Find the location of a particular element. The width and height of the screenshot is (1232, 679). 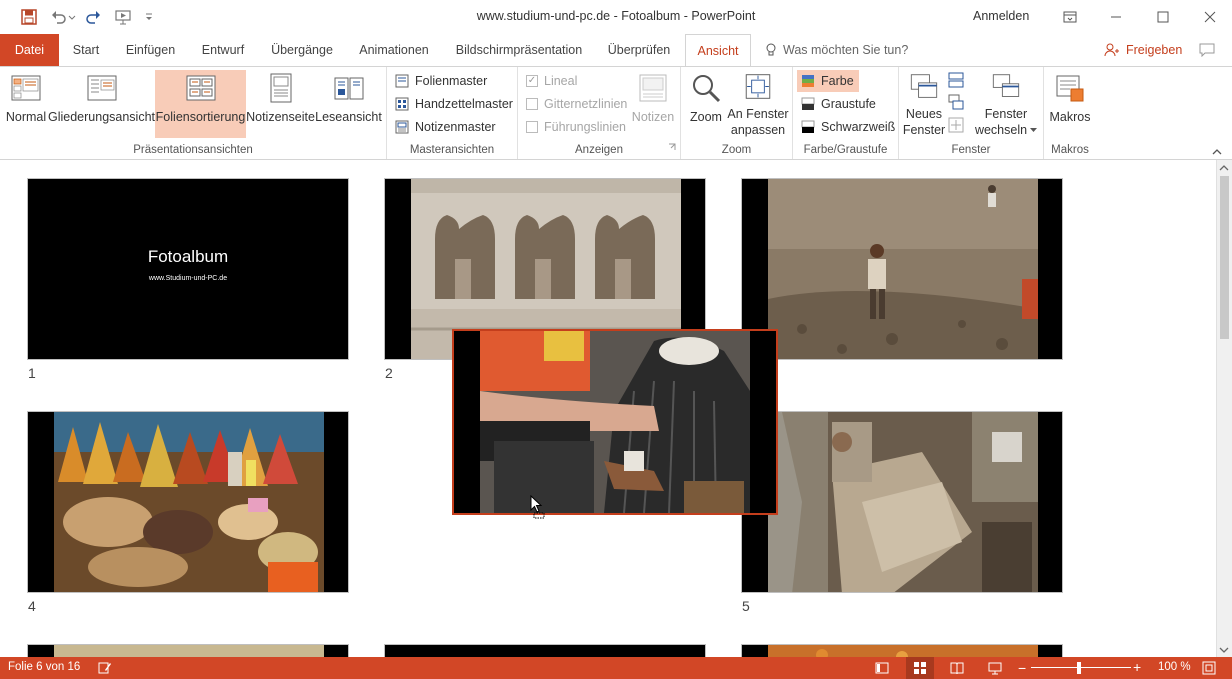

cascade-icon is located at coordinates (956, 103).